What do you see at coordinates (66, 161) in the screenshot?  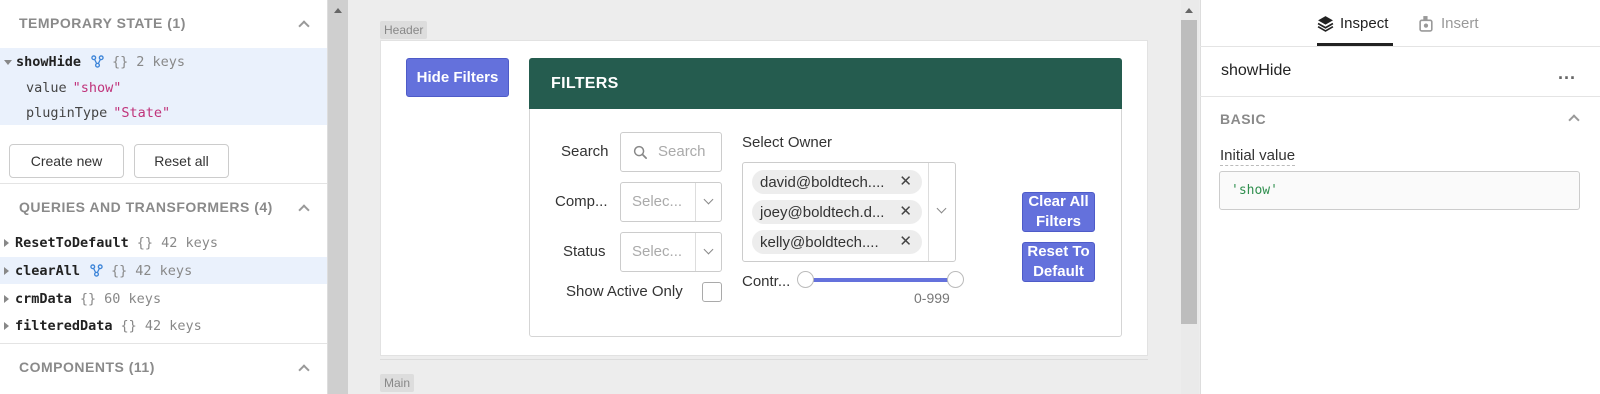 I see `create-new-button: Create new` at bounding box center [66, 161].